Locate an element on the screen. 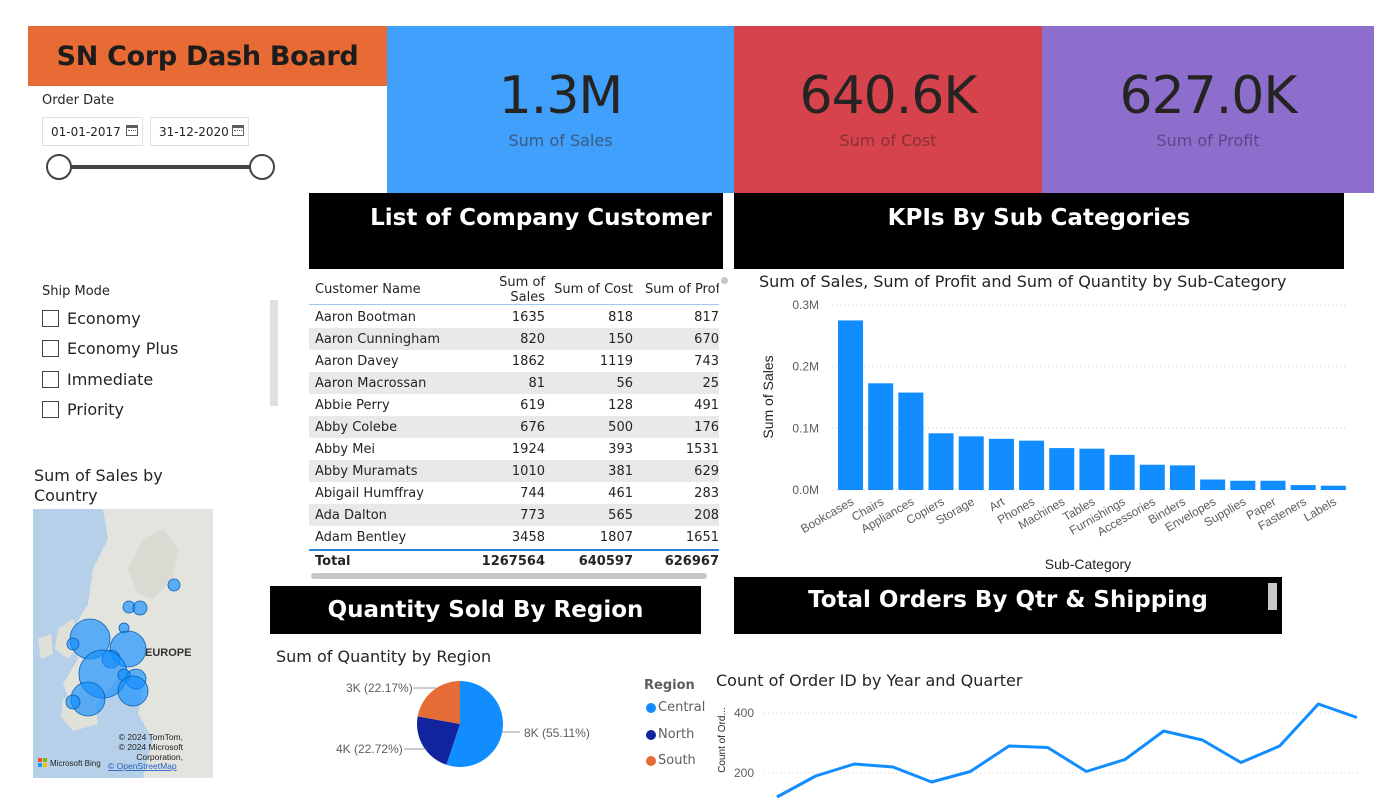  y-tick-label: 200 is located at coordinates (744, 773).